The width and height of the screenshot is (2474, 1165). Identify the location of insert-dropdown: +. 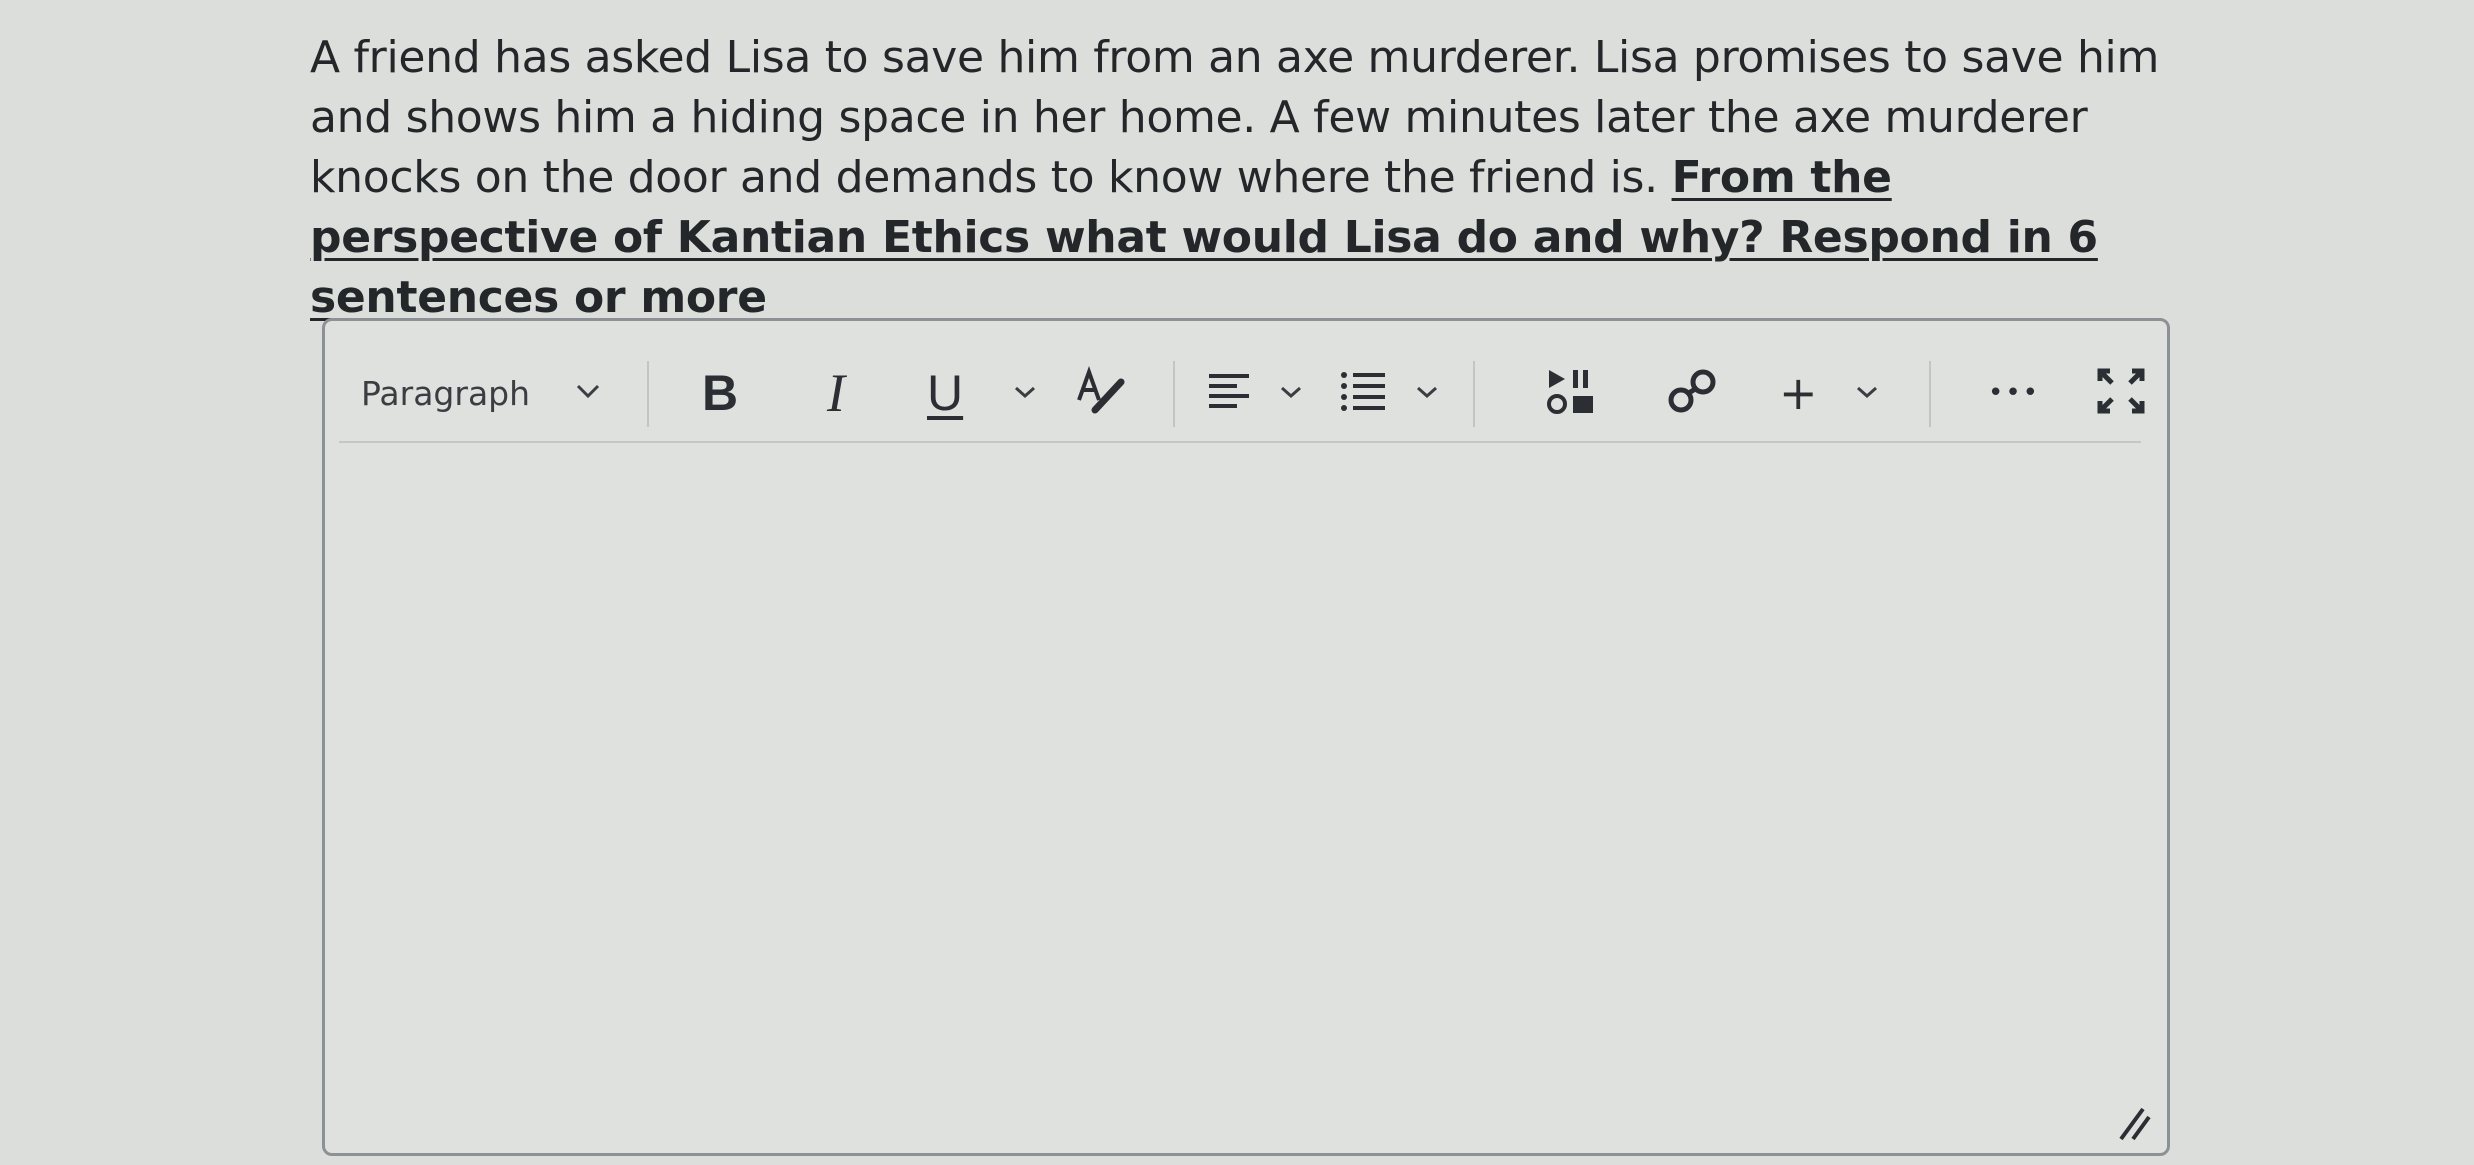
(1829, 393).